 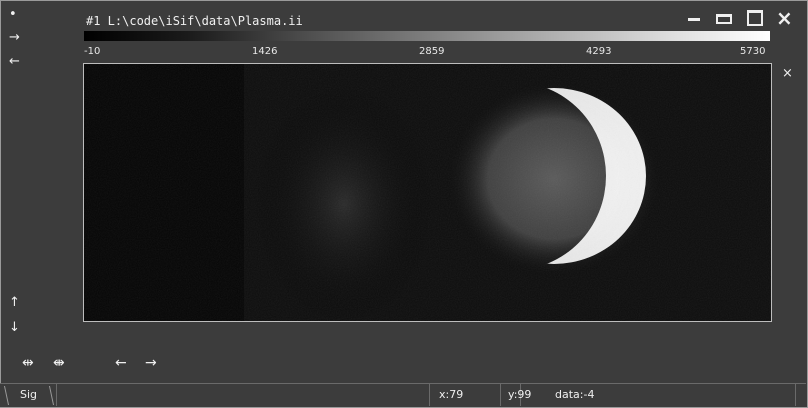 What do you see at coordinates (28, 363) in the screenshot?
I see `expand-horizontal-icon: ⇹` at bounding box center [28, 363].